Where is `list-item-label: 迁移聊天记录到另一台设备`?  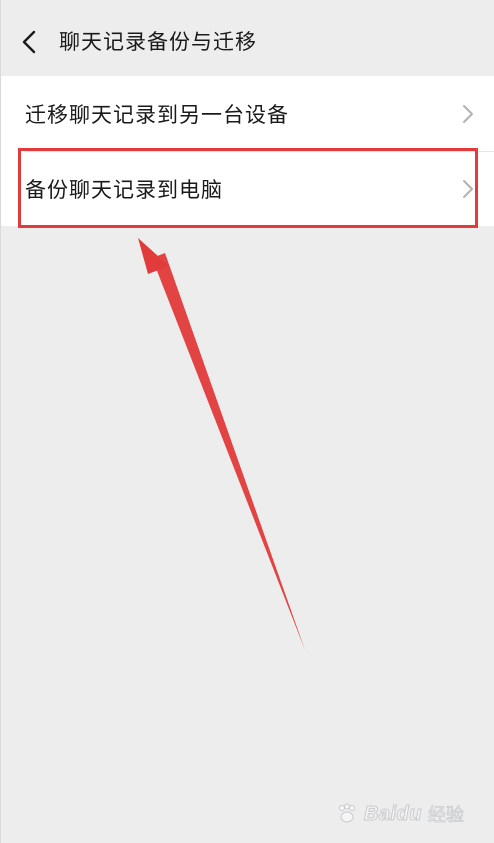 list-item-label: 迁移聊天记录到另一台设备 is located at coordinates (157, 114).